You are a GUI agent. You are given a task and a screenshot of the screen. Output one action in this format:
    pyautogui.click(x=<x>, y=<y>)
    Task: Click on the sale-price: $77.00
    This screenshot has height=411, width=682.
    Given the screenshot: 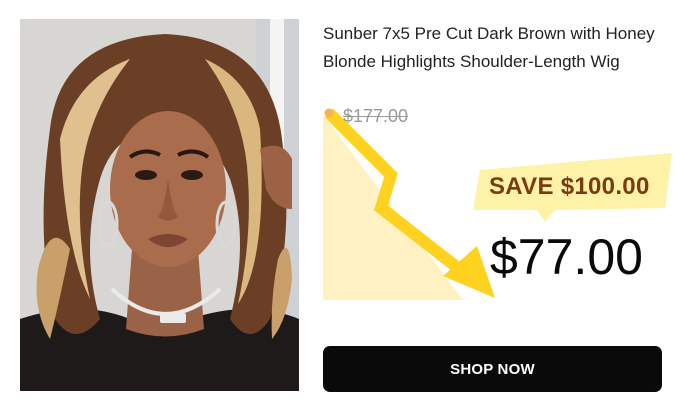 What is the action you would take?
    pyautogui.click(x=566, y=257)
    